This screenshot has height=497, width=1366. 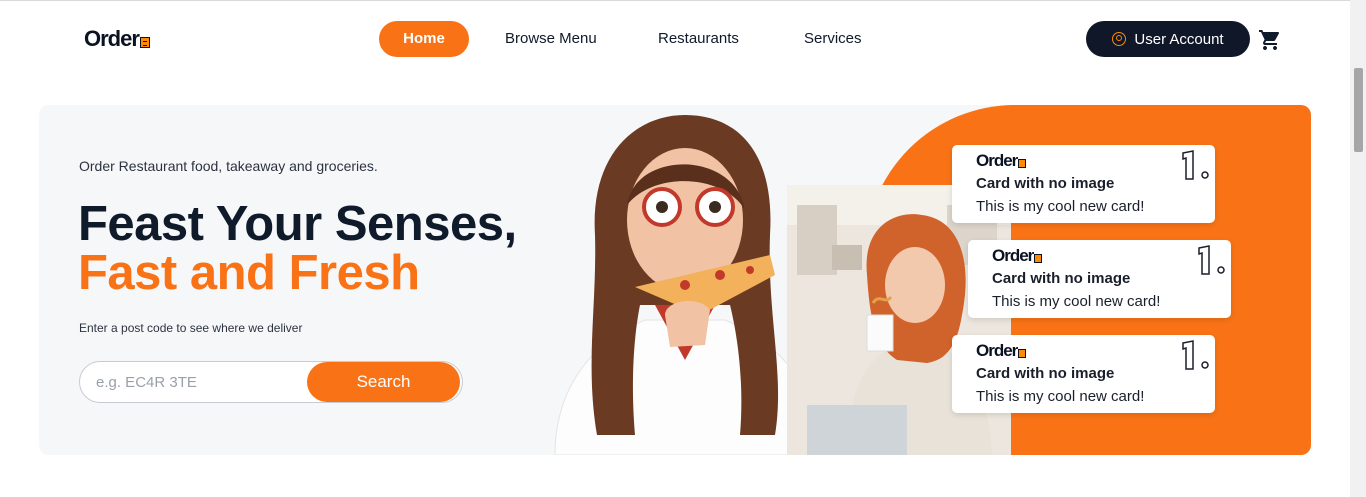 I want to click on nav-restaurants: Restaurants, so click(x=698, y=39).